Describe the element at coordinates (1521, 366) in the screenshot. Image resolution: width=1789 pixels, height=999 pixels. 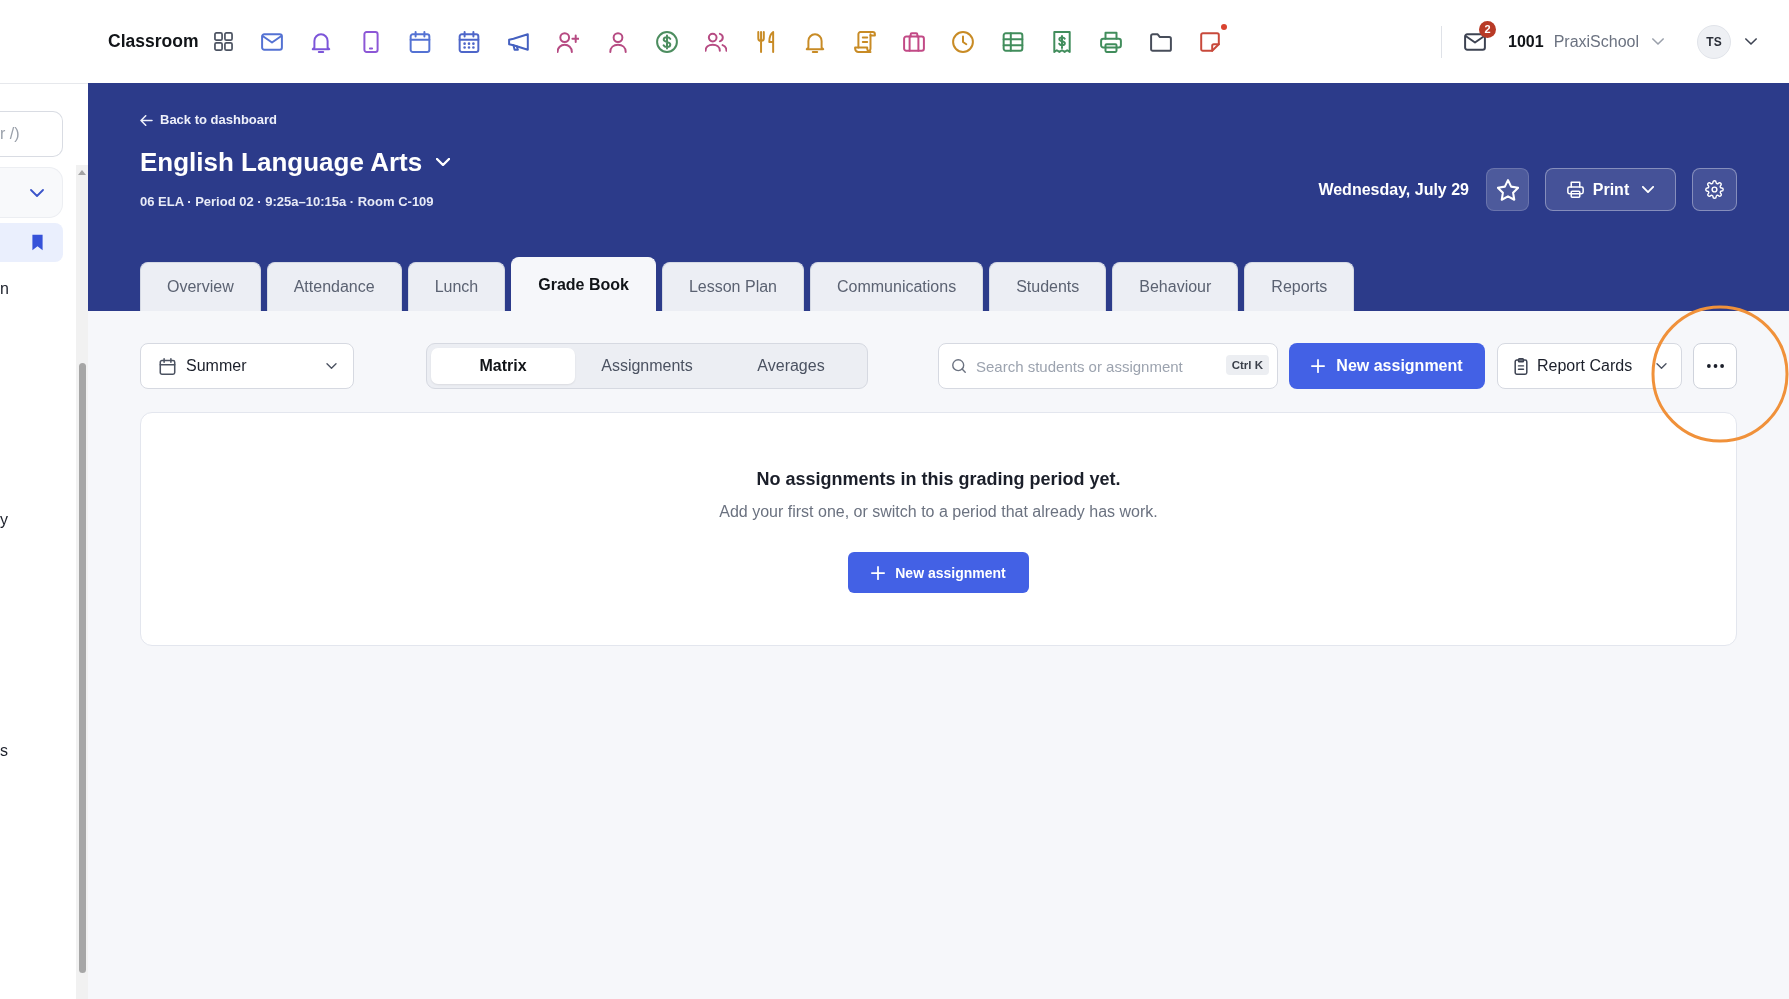
I see `clipboard-icon` at that location.